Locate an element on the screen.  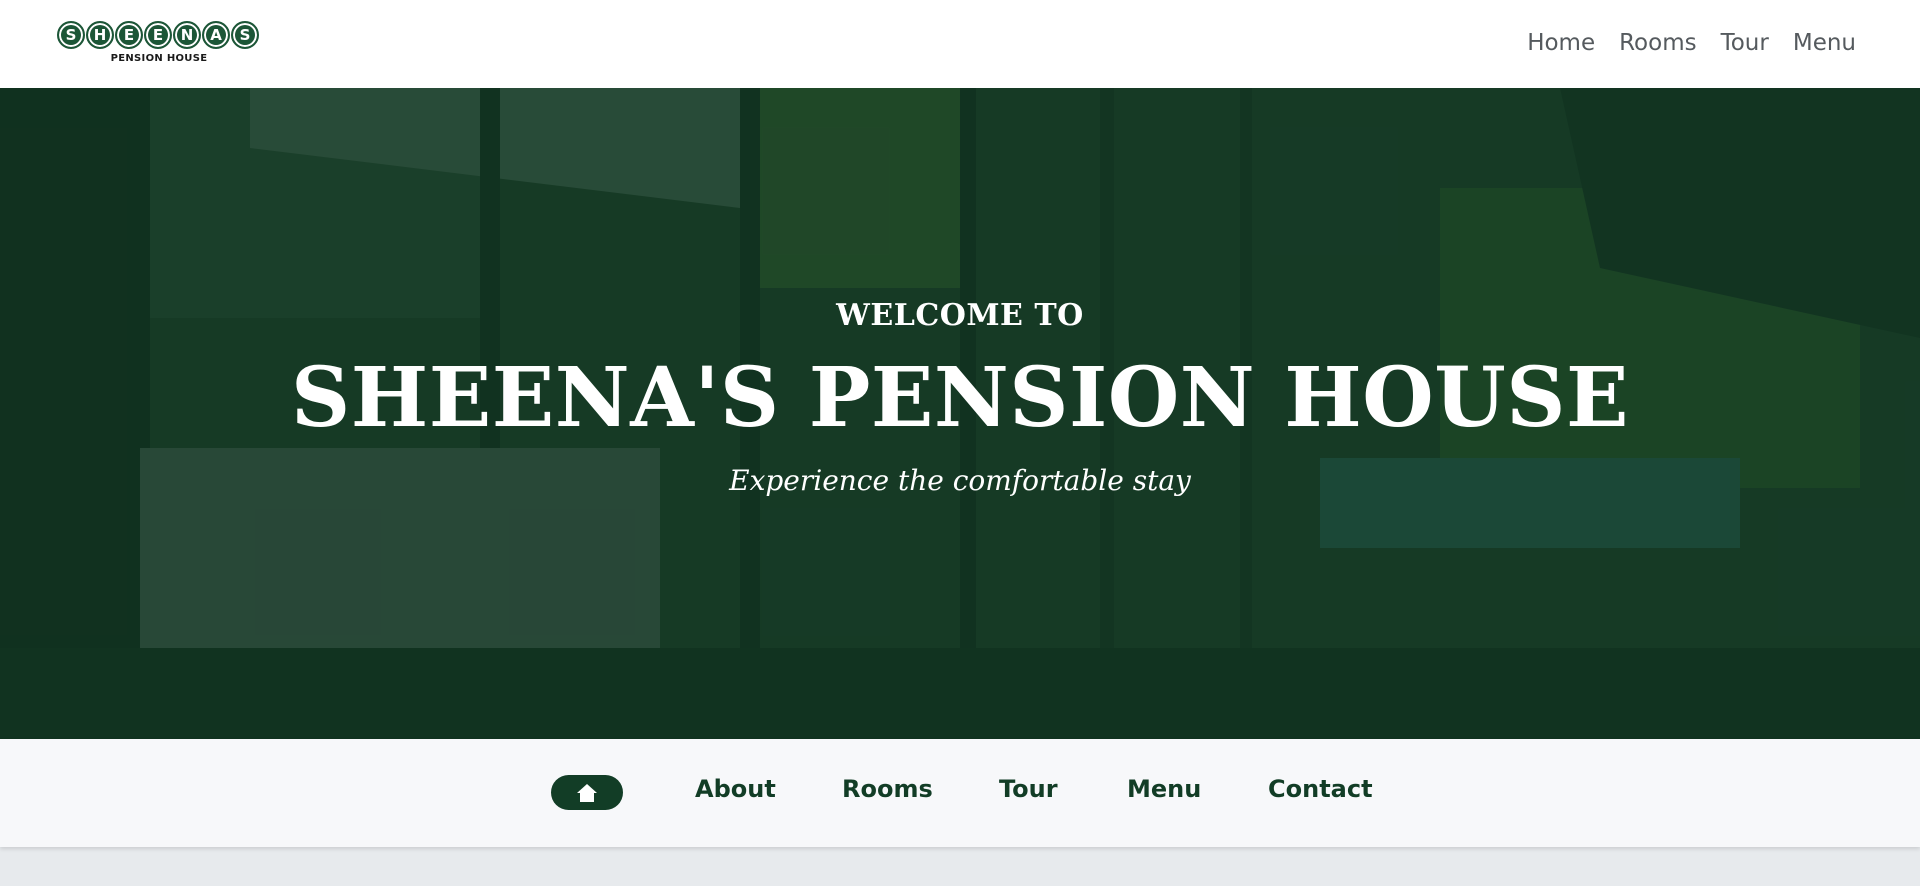
logo-letter: H is located at coordinates (100, 35).